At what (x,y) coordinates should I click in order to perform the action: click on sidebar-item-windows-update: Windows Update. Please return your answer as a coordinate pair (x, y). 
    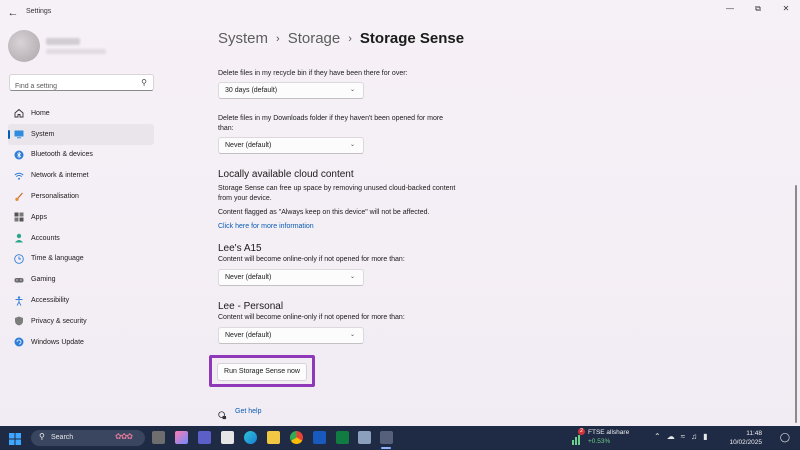
    Looking at the image, I should click on (81, 342).